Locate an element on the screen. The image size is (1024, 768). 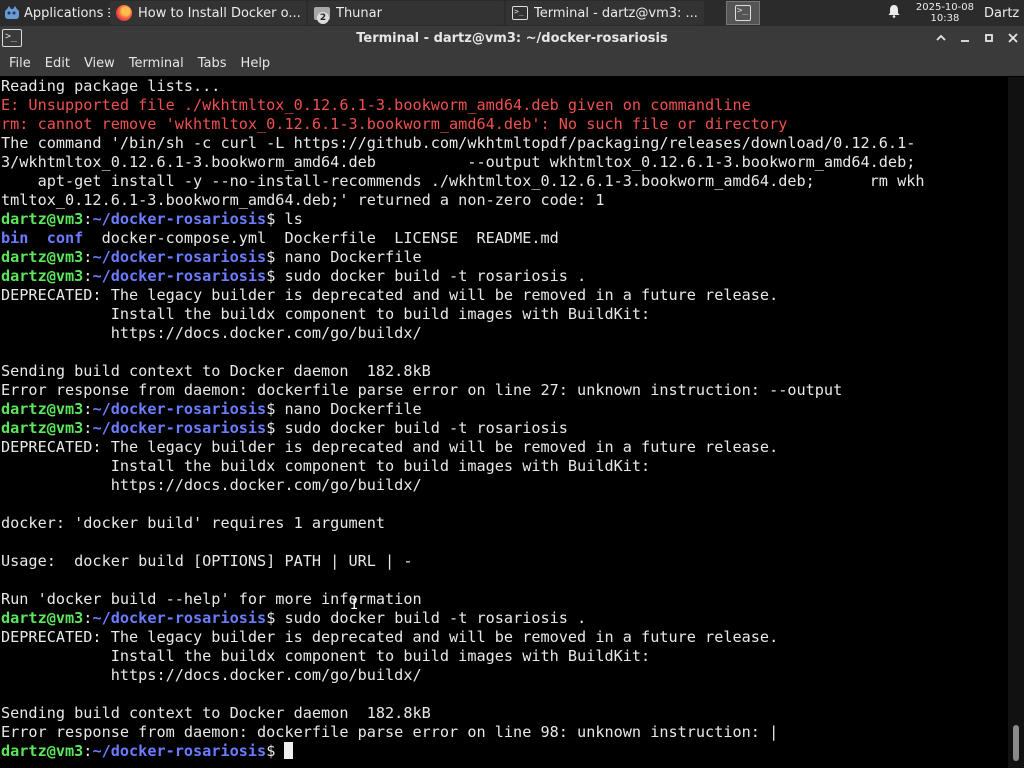
applications-label: Applications is located at coordinates (64, 13).